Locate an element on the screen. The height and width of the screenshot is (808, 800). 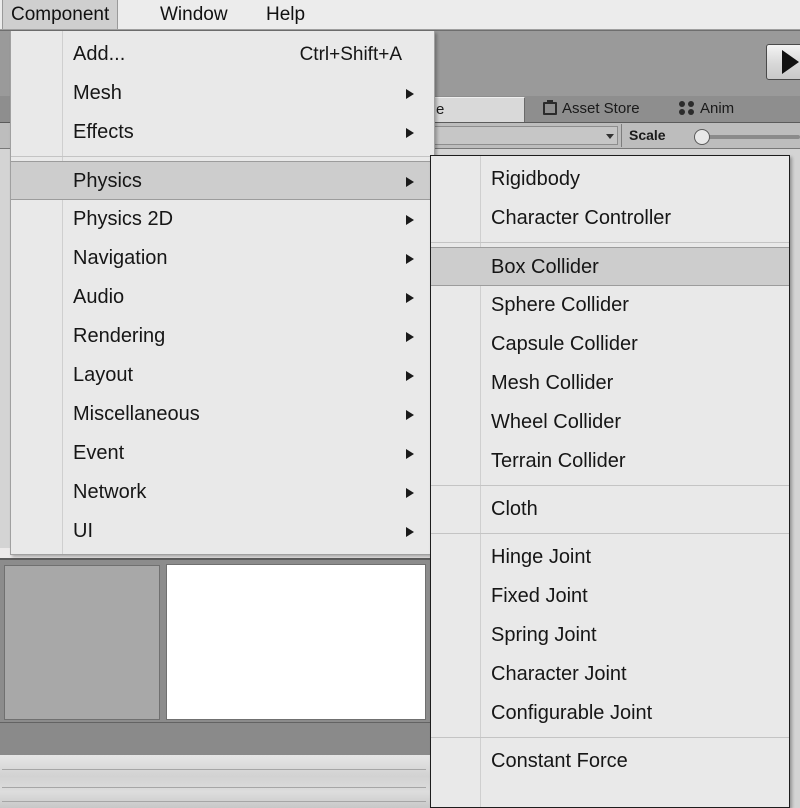
menu-item-label: Navigation is located at coordinates (120, 258).